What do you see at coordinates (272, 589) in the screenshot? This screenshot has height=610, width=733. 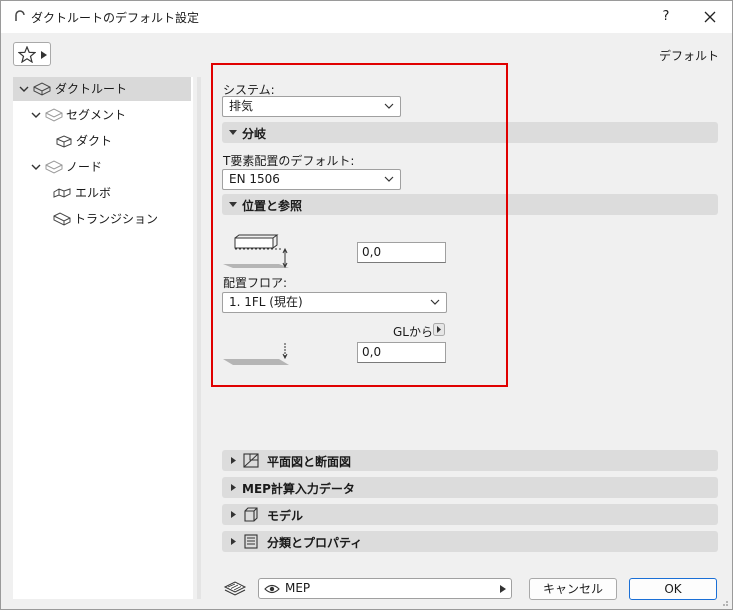 I see `eye-icon` at bounding box center [272, 589].